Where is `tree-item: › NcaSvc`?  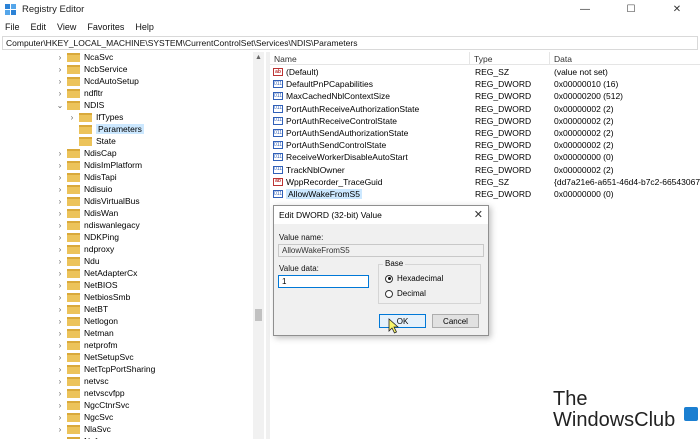
tree-item: › NcaSvc is located at coordinates (85, 57).